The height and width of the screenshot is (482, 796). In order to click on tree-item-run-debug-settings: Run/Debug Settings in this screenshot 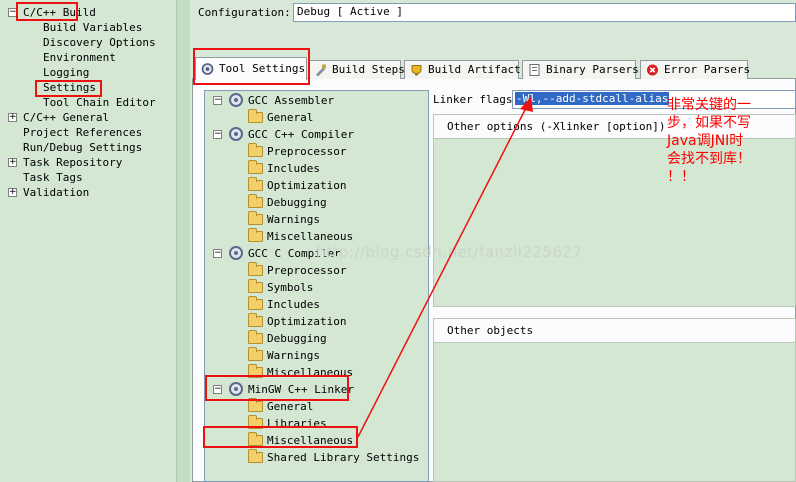, I will do `click(82, 147)`.